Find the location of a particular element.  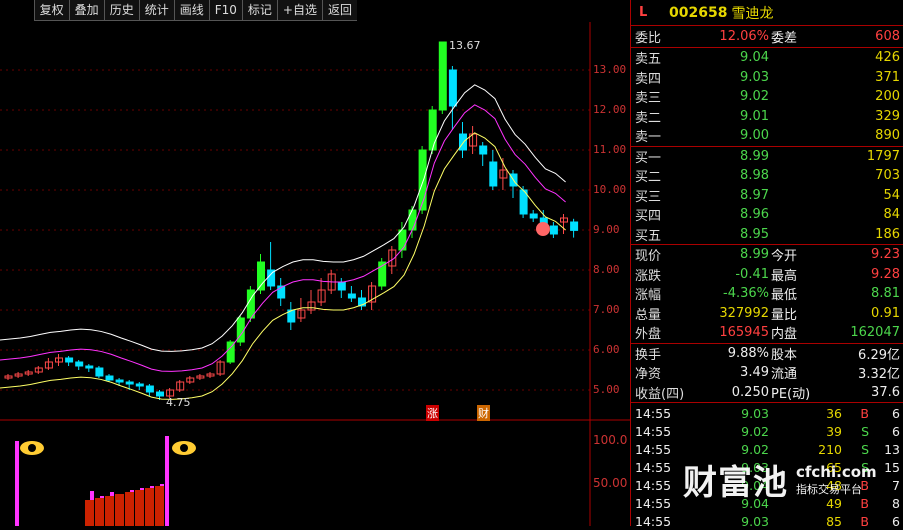

fund-row: 收益(四) 0.250 PE(动) 37.6 is located at coordinates (767, 393).